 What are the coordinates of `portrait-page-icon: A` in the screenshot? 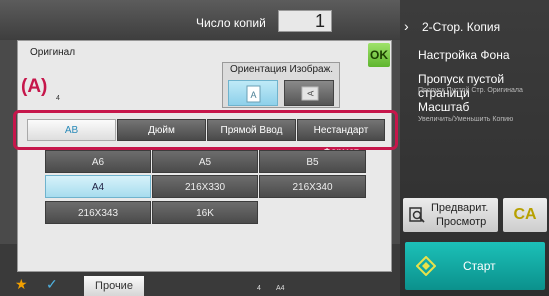 It's located at (253, 94).